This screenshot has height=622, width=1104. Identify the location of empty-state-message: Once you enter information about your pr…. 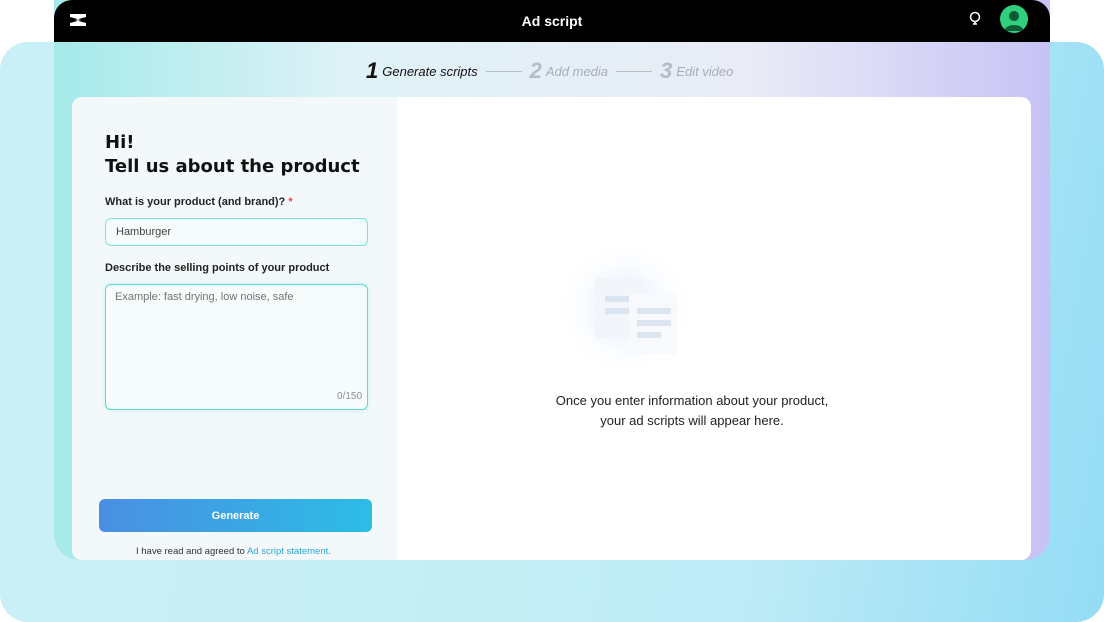
(692, 410).